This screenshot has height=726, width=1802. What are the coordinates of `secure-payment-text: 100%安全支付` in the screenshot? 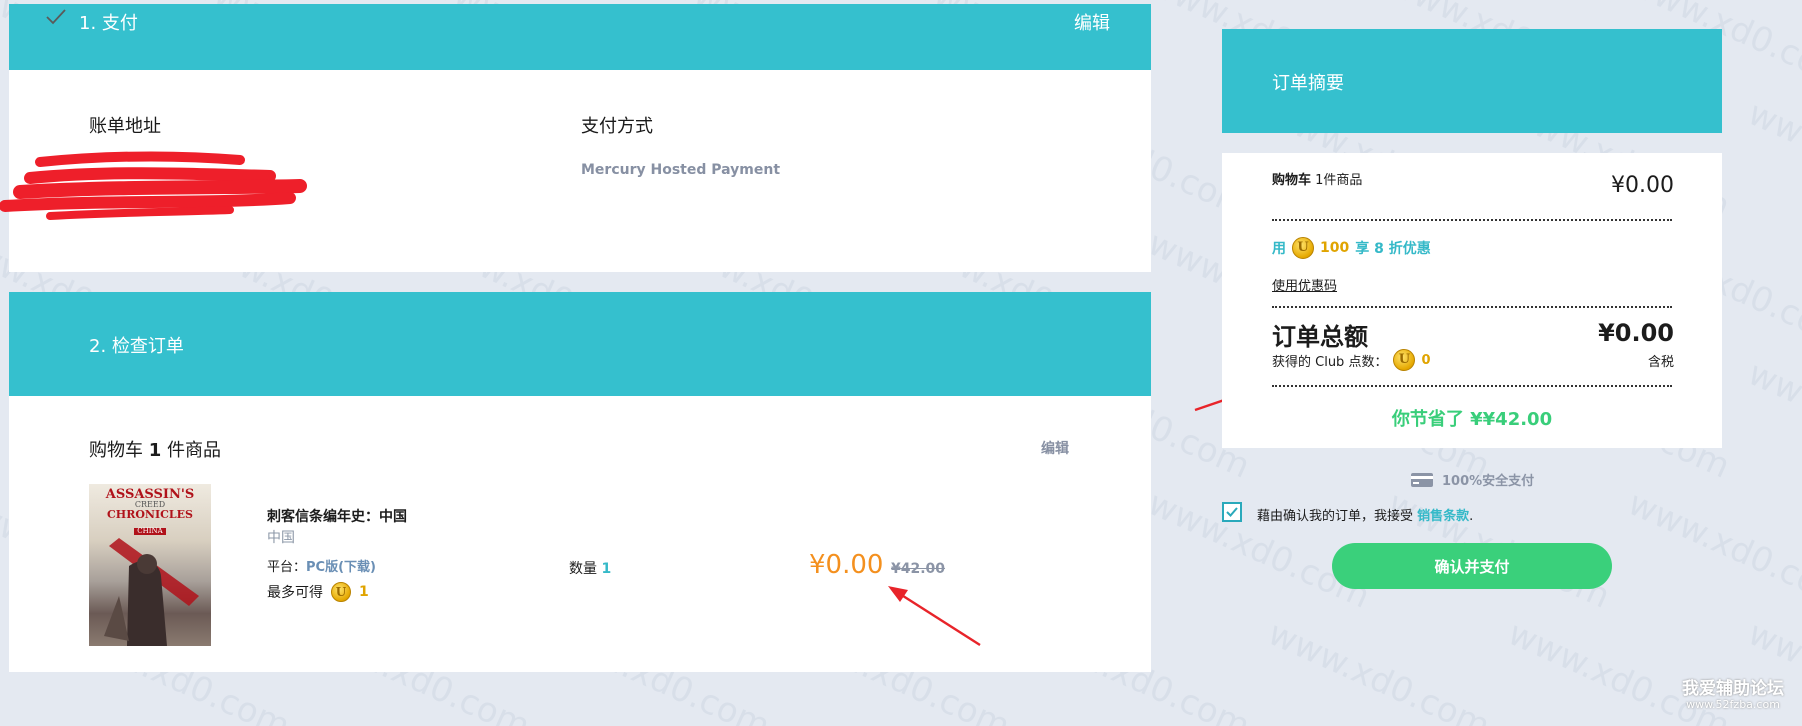 It's located at (1488, 481).